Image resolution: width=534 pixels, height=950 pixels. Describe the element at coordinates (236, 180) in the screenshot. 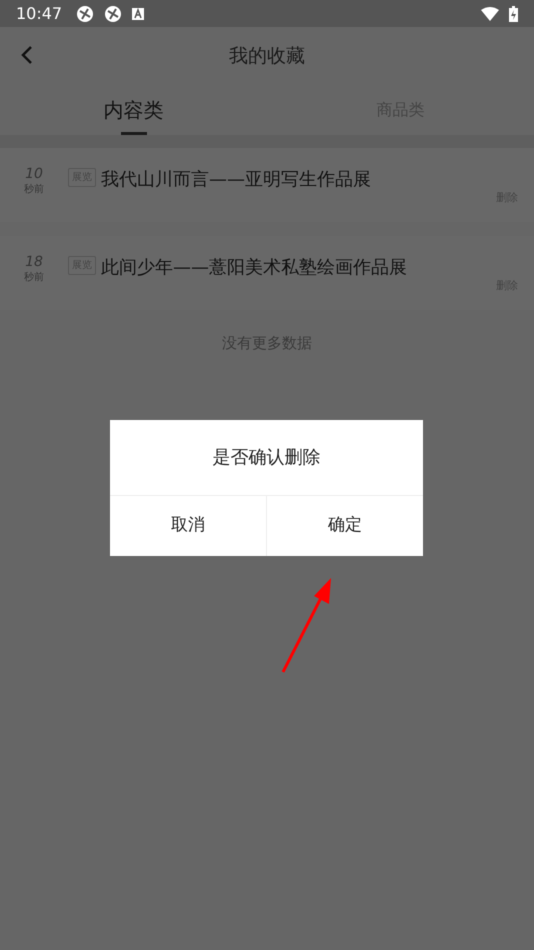

I see `item-title: 我代山川而言——亚明写生作品展` at that location.